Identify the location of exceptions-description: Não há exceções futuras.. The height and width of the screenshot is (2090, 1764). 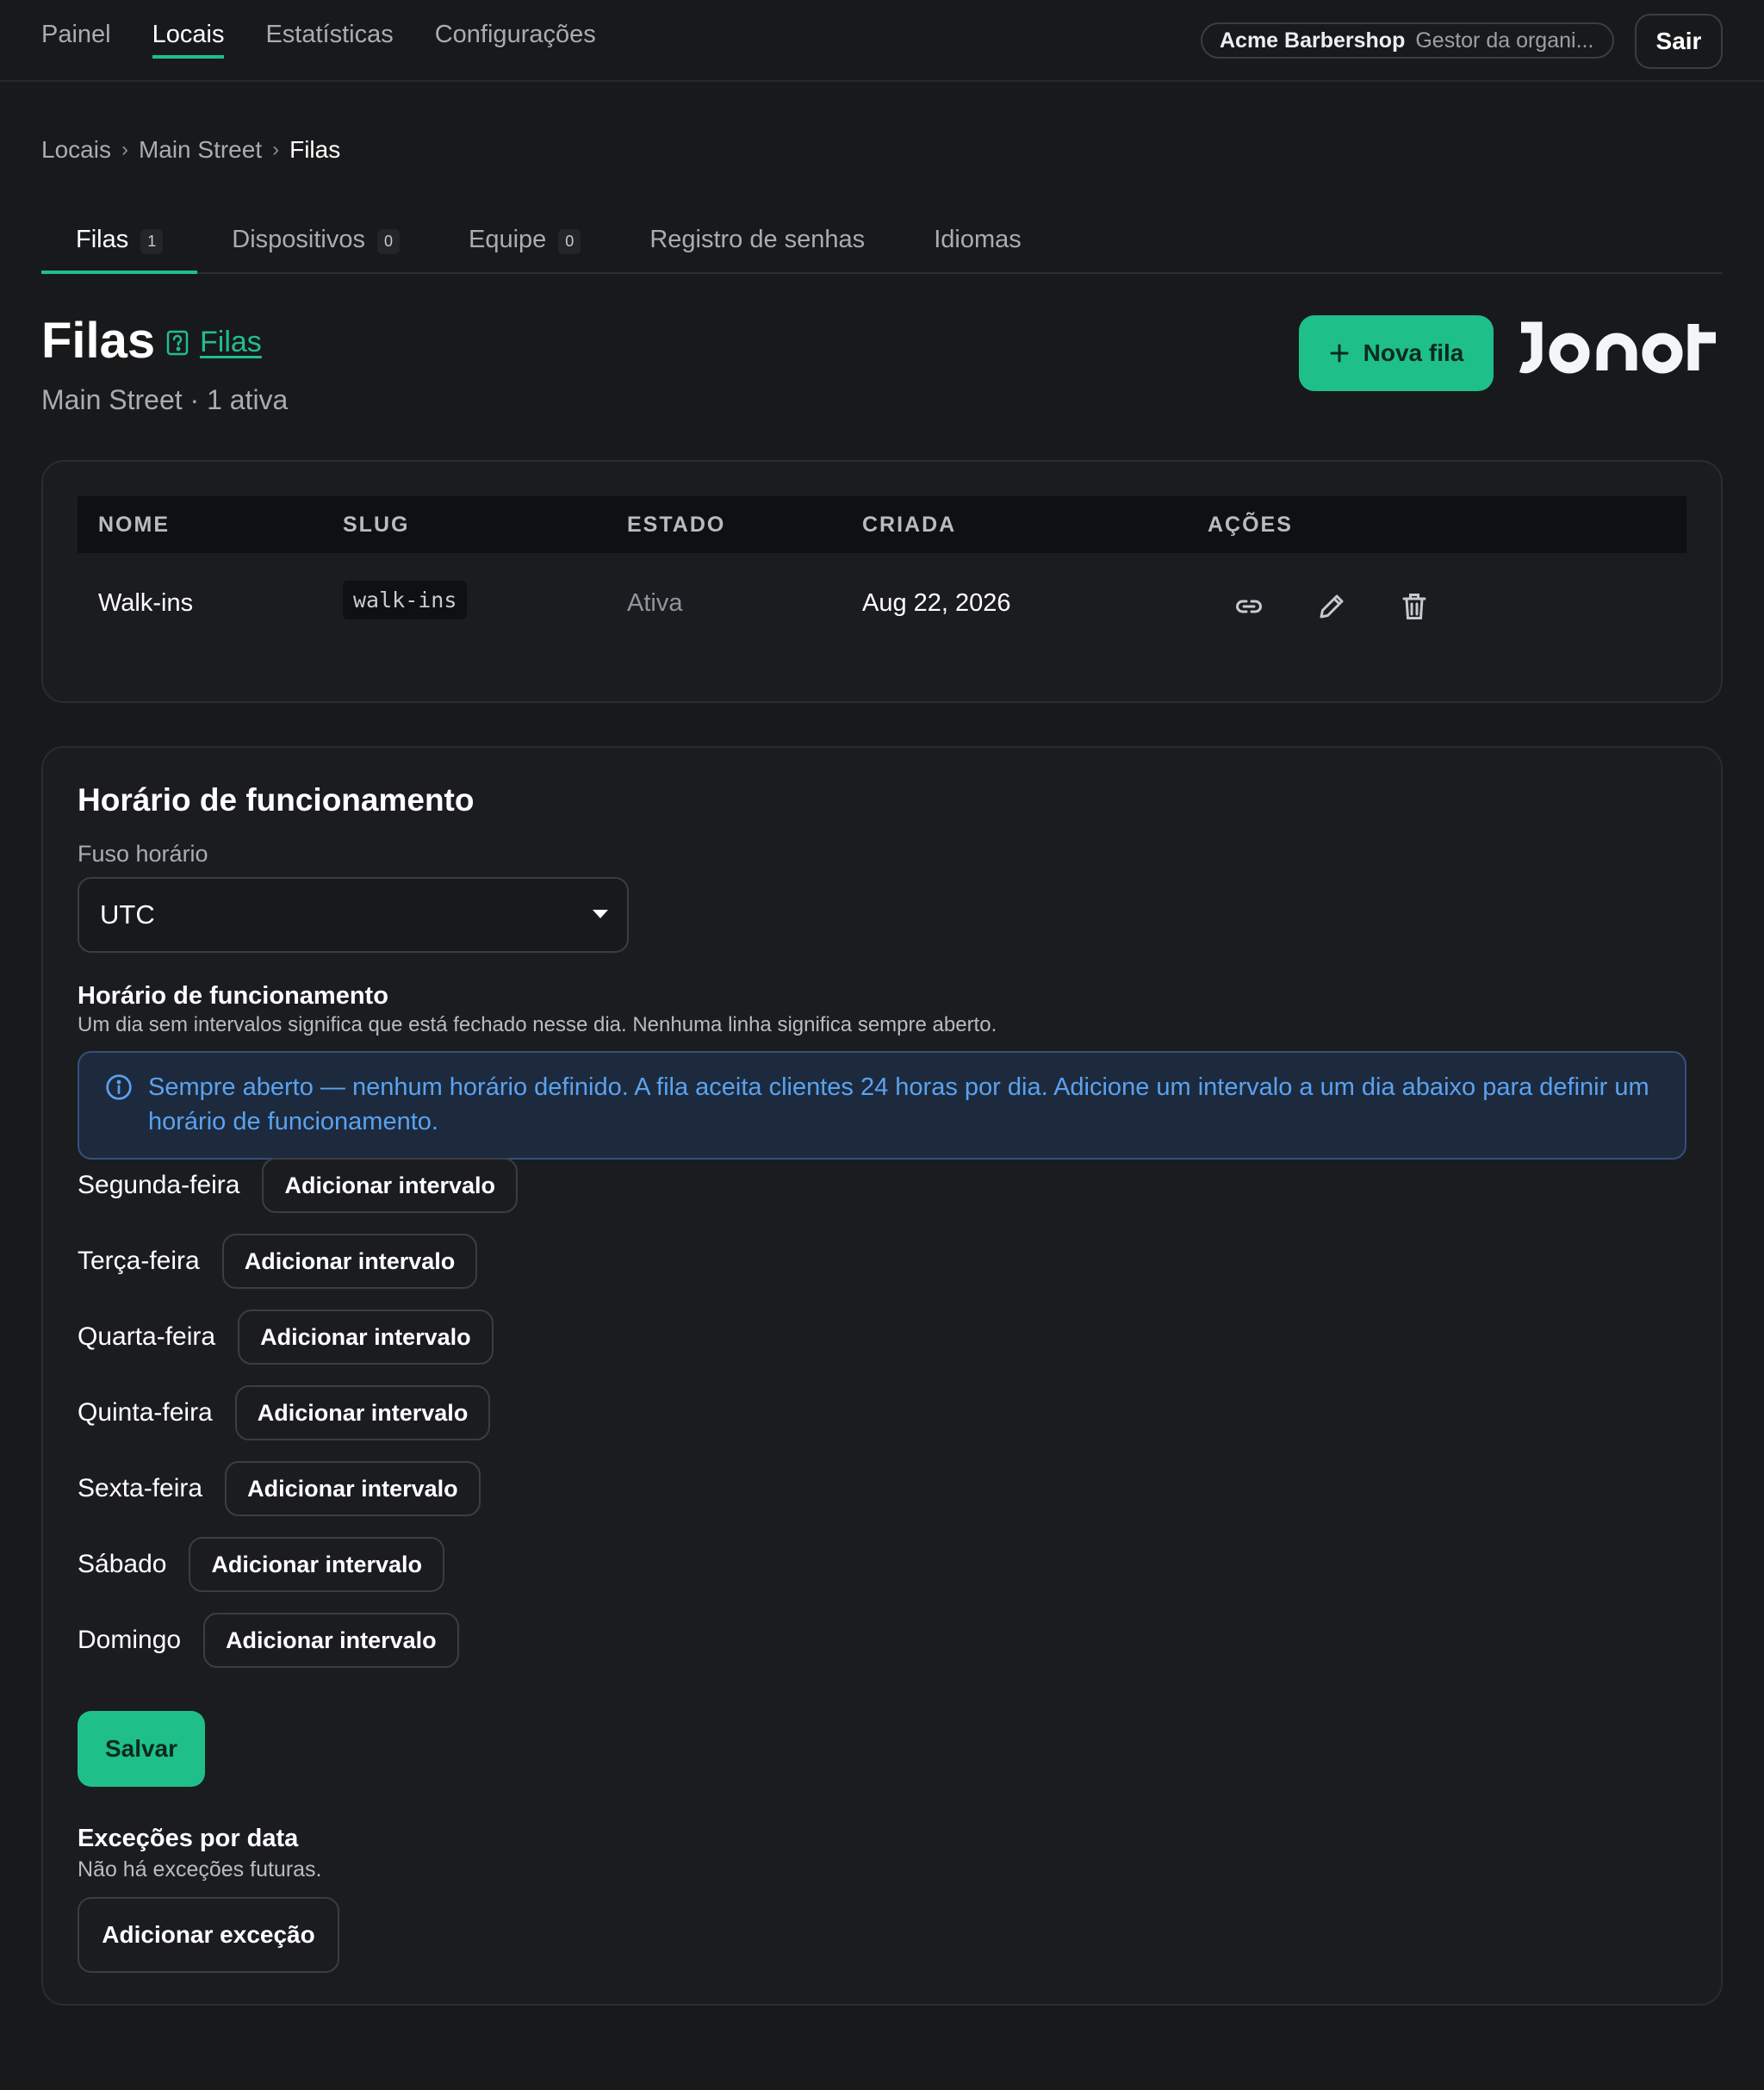
(200, 1869).